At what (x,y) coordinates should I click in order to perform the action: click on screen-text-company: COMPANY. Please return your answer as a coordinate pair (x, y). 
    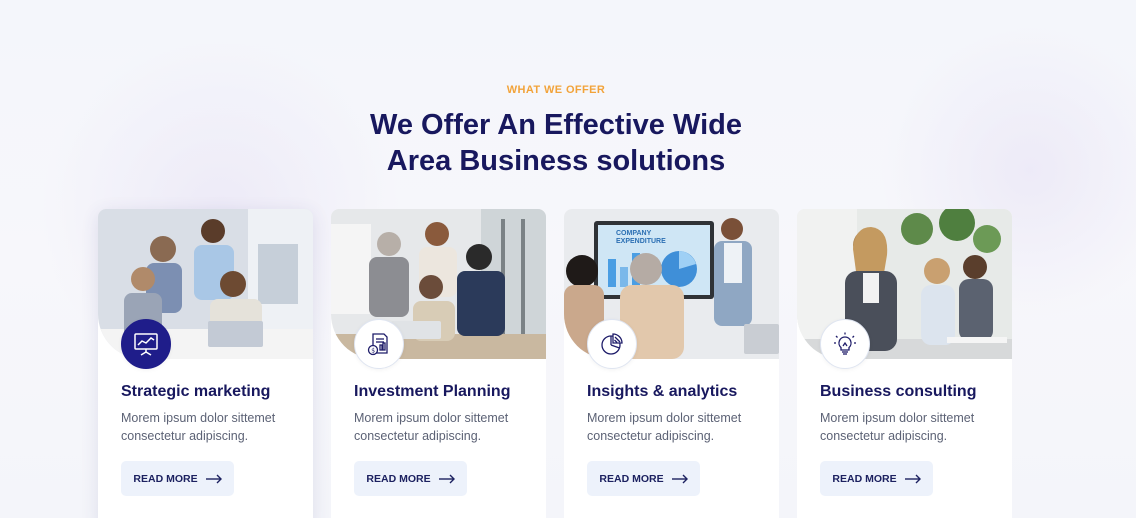
    Looking at the image, I should click on (634, 233).